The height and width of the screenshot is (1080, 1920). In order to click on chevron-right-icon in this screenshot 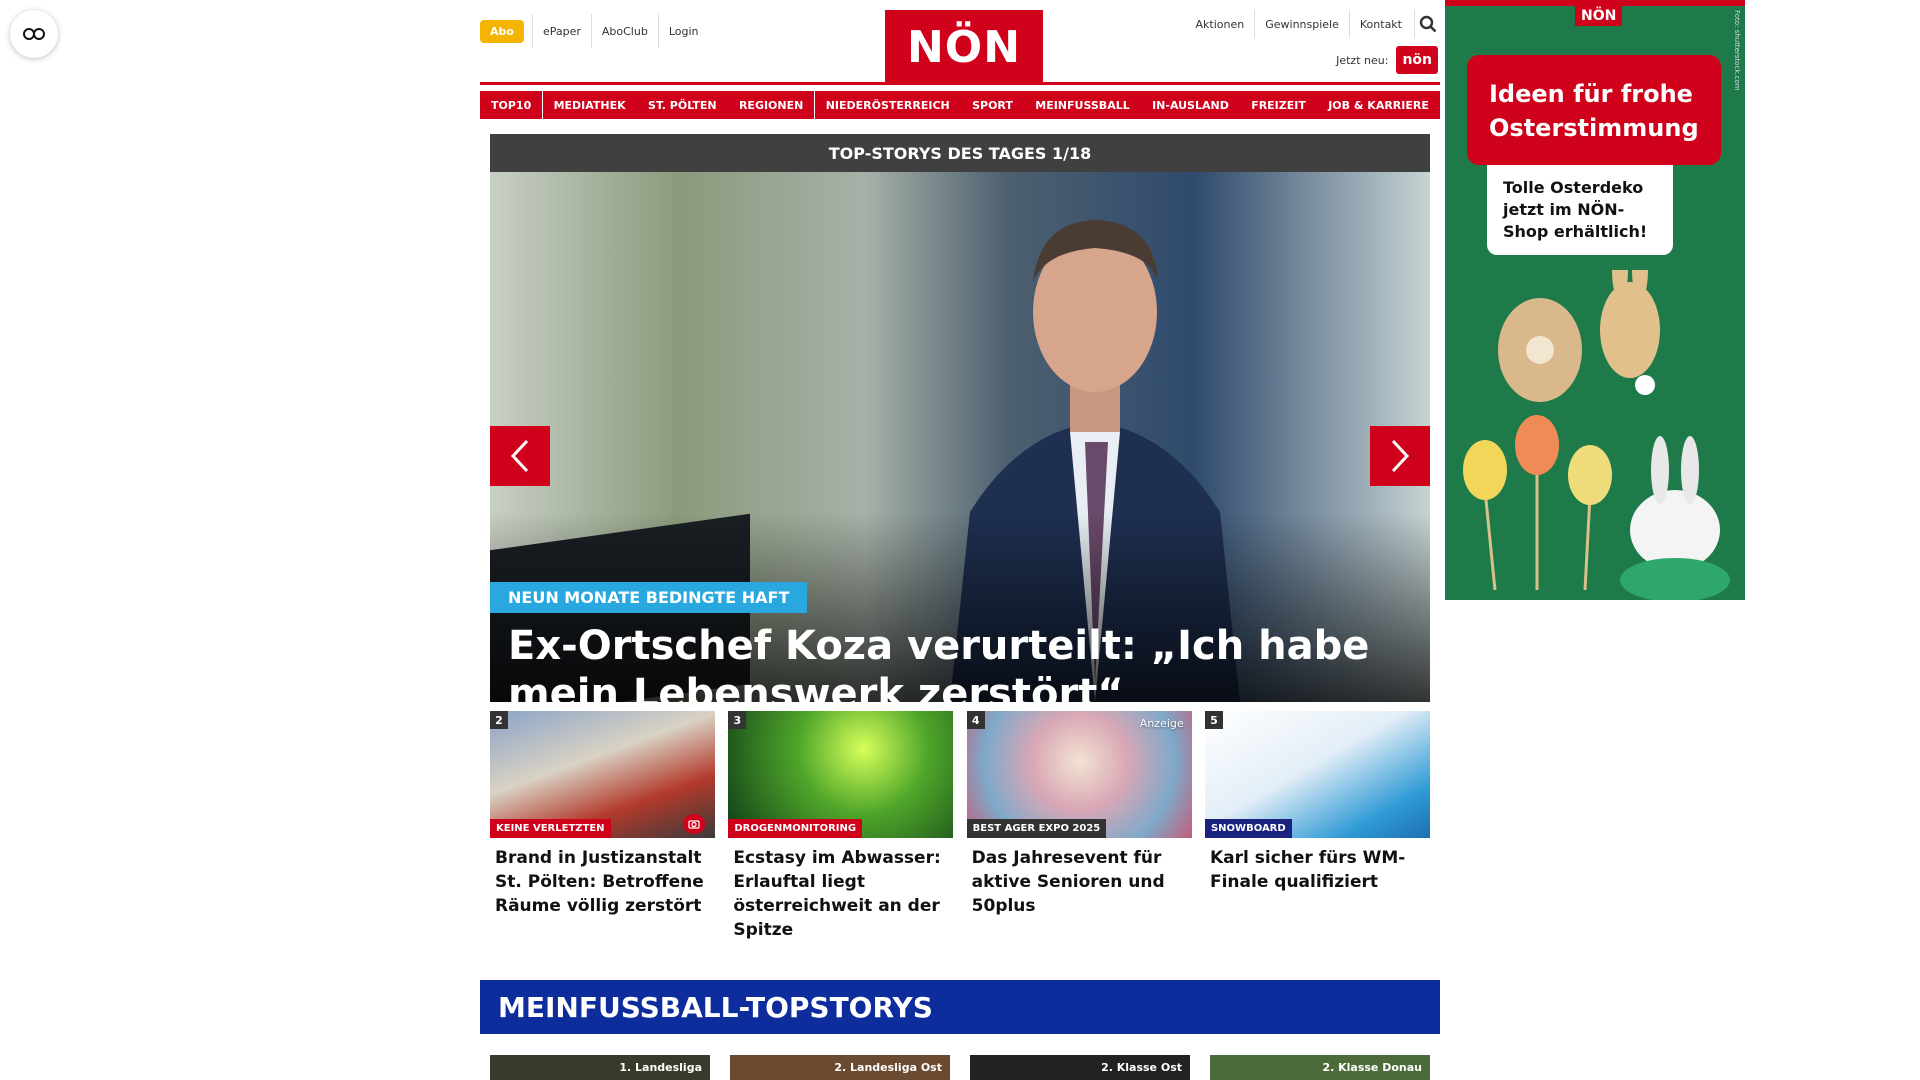, I will do `click(1400, 456)`.